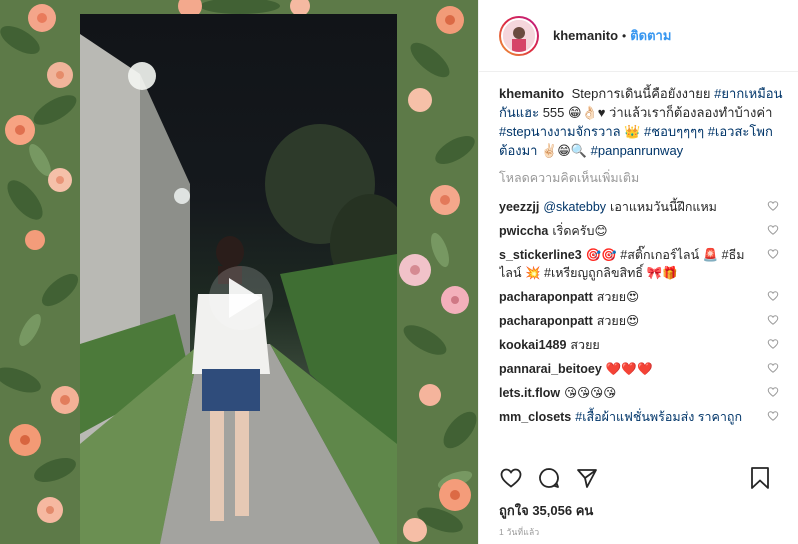 The height and width of the screenshot is (544, 798). Describe the element at coordinates (549, 478) in the screenshot. I see `comment-icon` at that location.